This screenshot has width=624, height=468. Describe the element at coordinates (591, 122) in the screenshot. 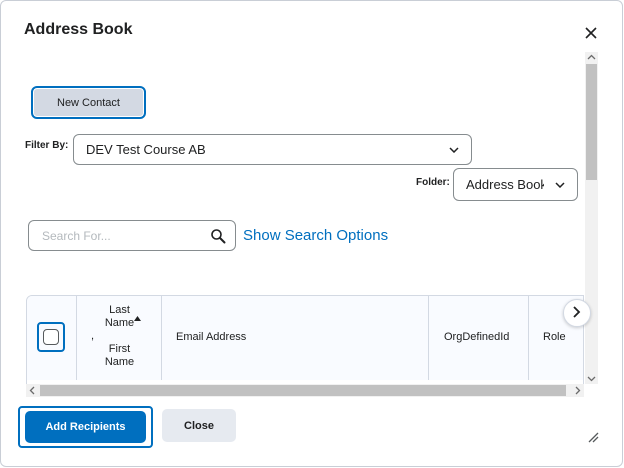

I see `vertical-scroll-thumb` at that location.